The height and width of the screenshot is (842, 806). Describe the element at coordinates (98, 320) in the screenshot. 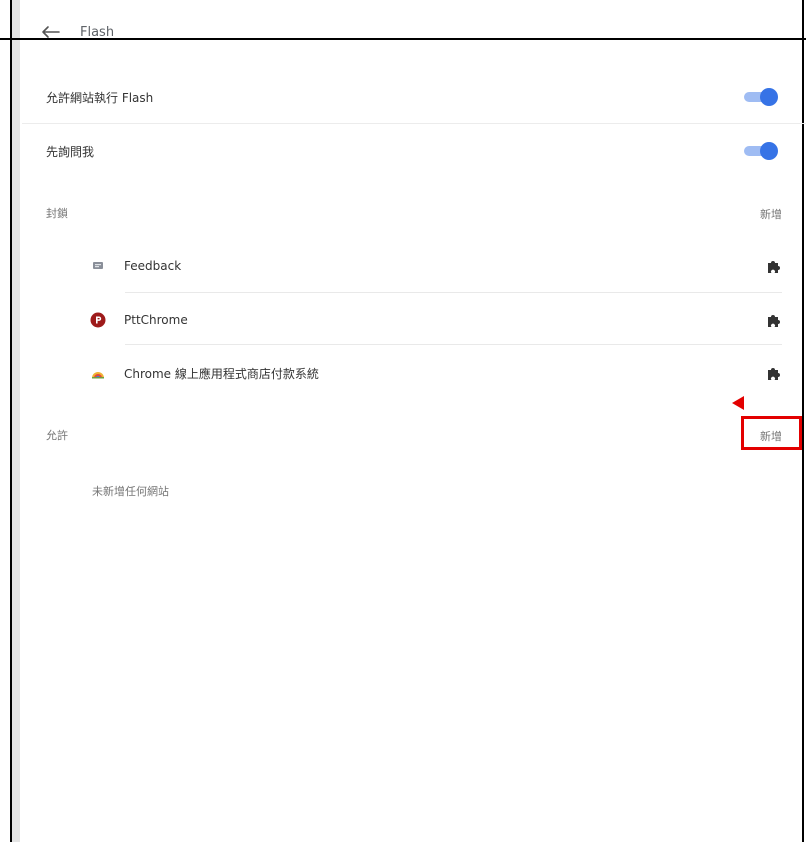

I see `pttchrome-icon` at that location.